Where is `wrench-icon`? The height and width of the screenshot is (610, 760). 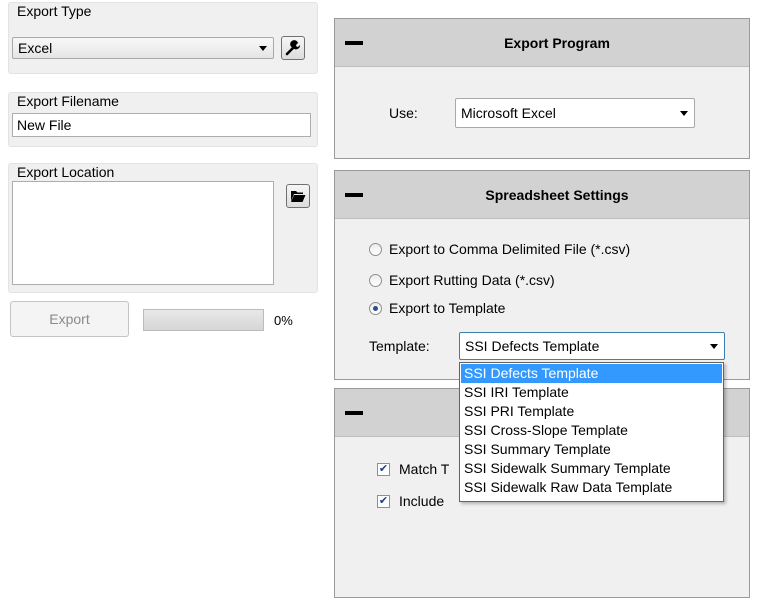 wrench-icon is located at coordinates (293, 48).